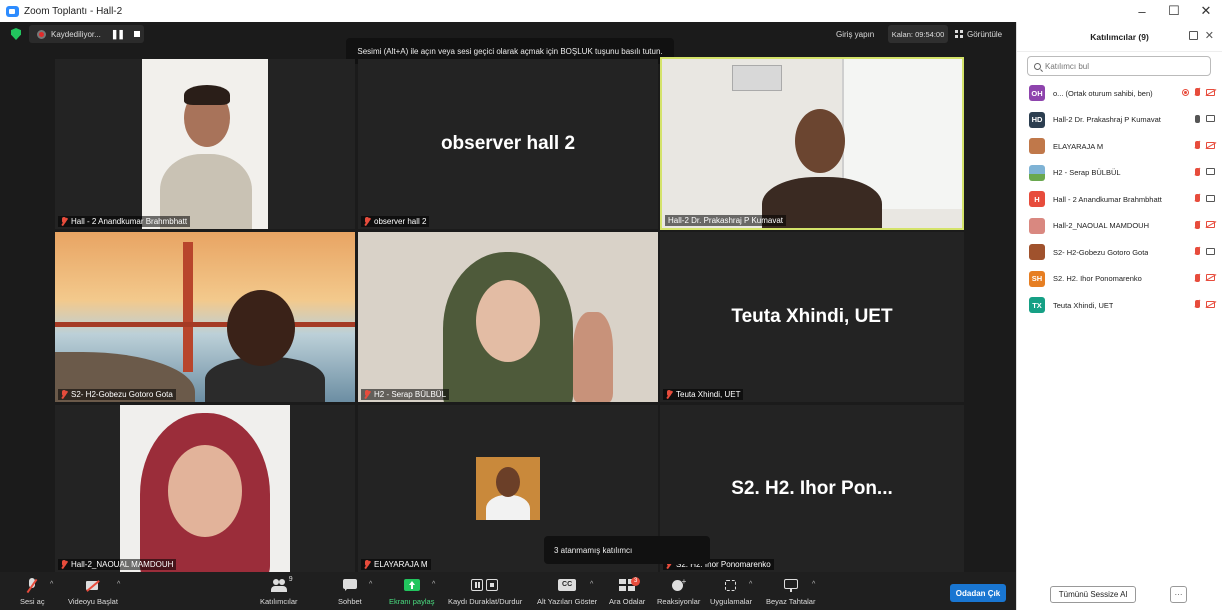 This screenshot has width=1222, height=610. I want to click on mute-all-button: Tümünü Sessize Al, so click(1093, 594).